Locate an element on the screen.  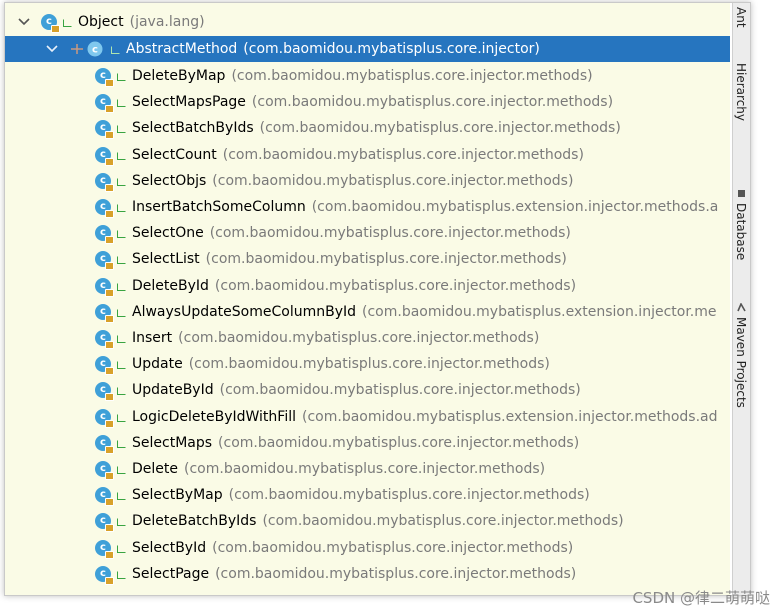
right-tool-strip: Ant Hierarchy Database Maven Projects is located at coordinates (741, 299).